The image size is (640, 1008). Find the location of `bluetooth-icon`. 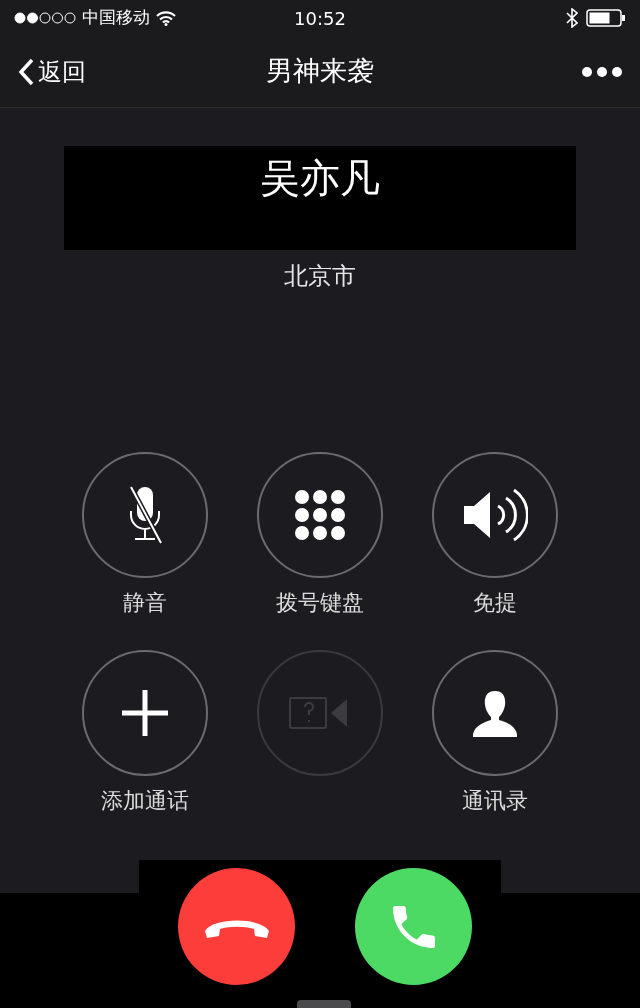

bluetooth-icon is located at coordinates (572, 18).